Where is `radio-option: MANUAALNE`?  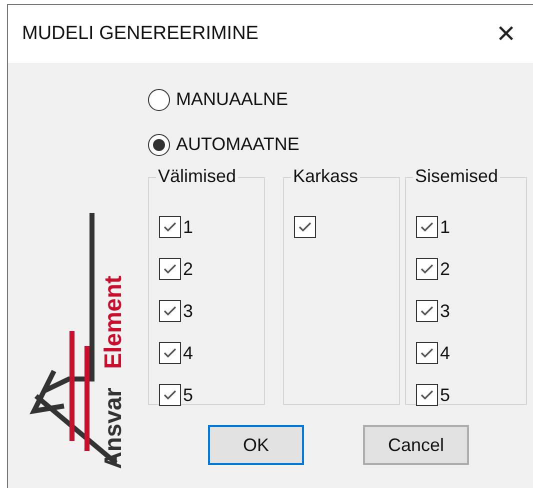
radio-option: MANUAALNE is located at coordinates (337, 99).